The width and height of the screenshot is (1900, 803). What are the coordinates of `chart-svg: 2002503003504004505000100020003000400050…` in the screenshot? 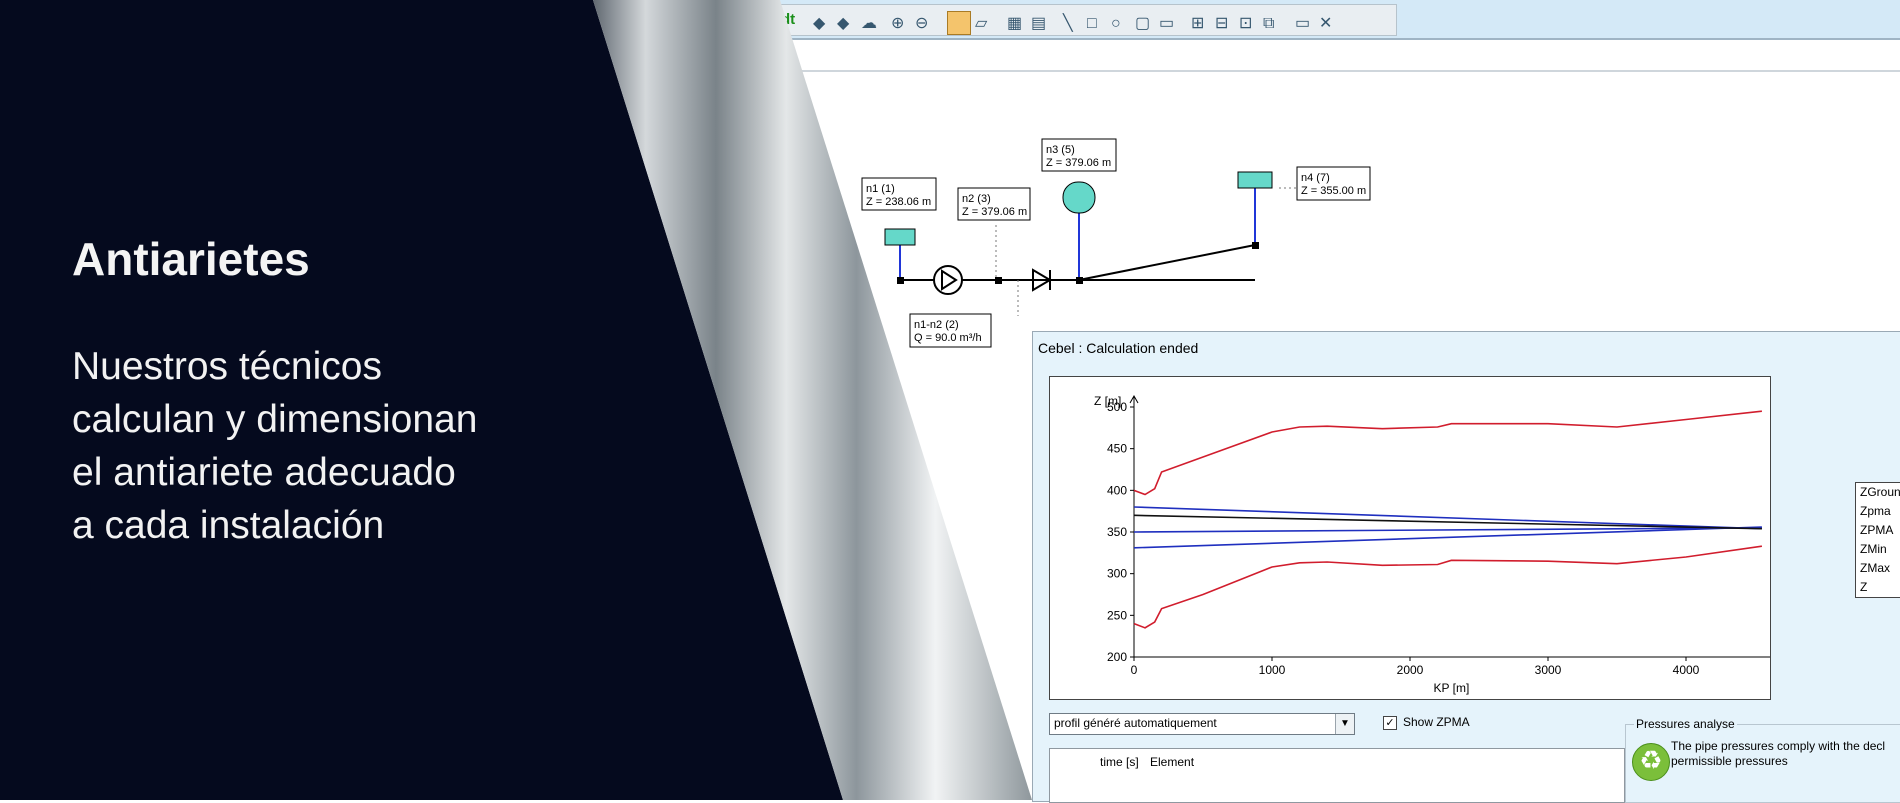 It's located at (1466, 544).